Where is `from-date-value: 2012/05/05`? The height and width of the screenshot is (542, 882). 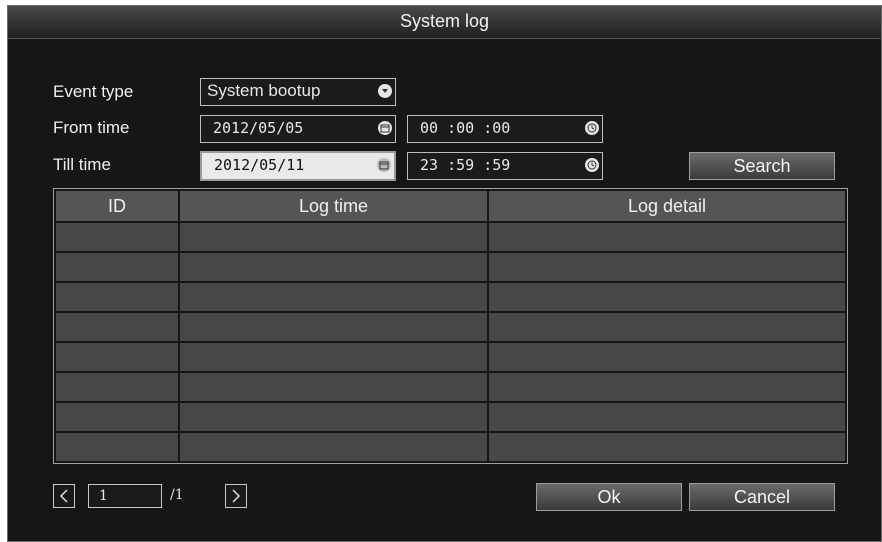 from-date-value: 2012/05/05 is located at coordinates (258, 128).